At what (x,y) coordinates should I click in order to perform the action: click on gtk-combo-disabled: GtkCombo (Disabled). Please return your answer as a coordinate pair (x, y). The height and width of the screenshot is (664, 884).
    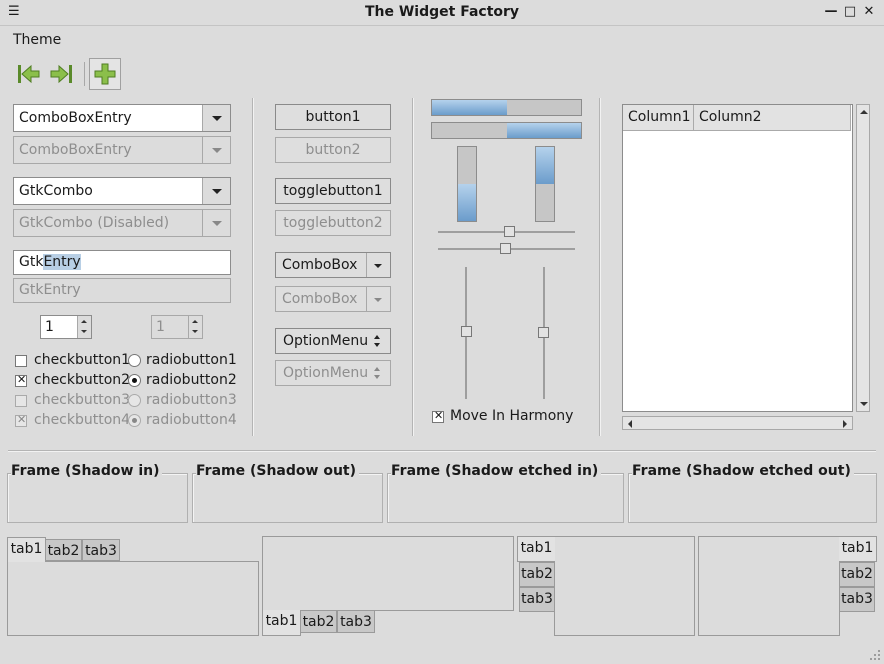
    Looking at the image, I should click on (122, 223).